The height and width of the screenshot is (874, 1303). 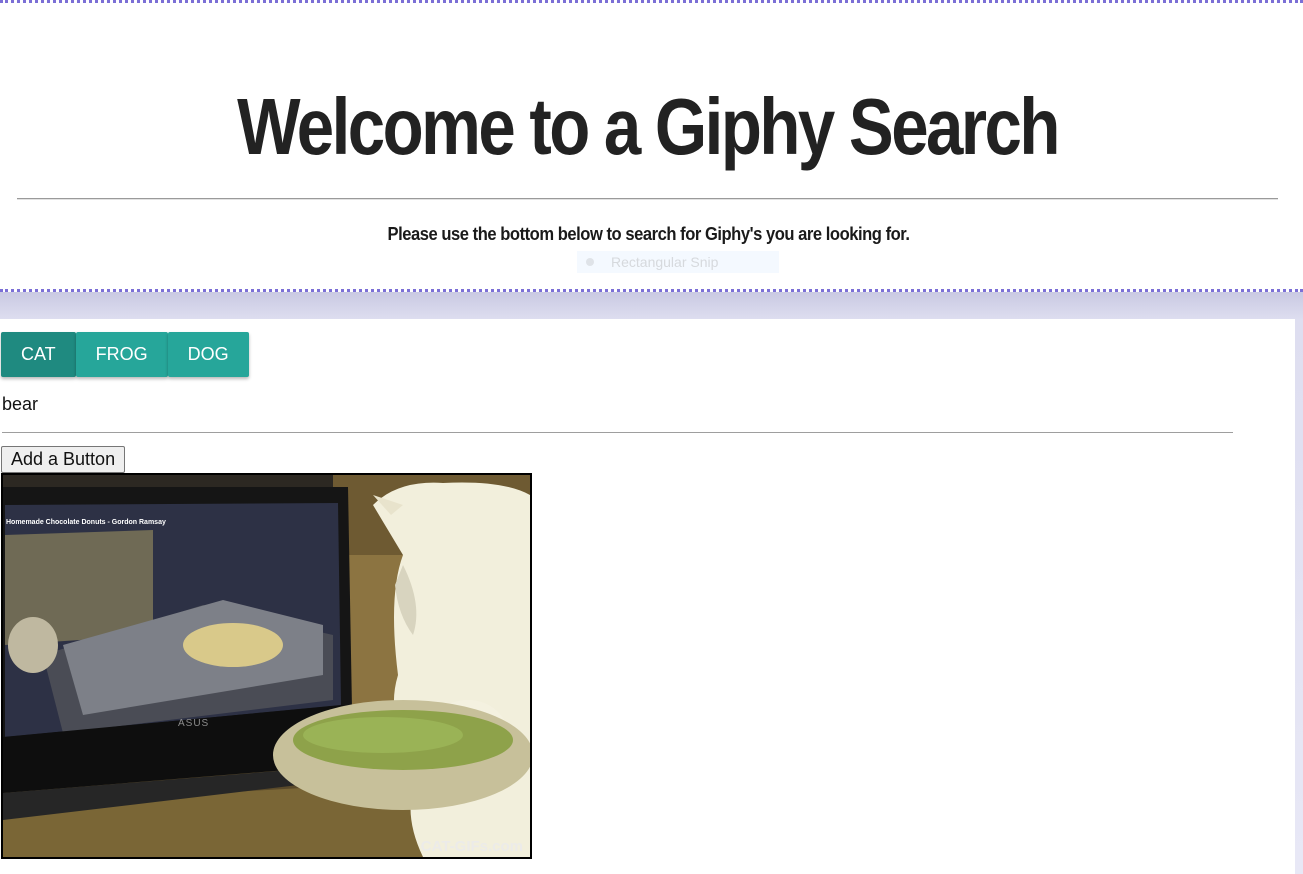 I want to click on snip-dot-icon, so click(x=590, y=262).